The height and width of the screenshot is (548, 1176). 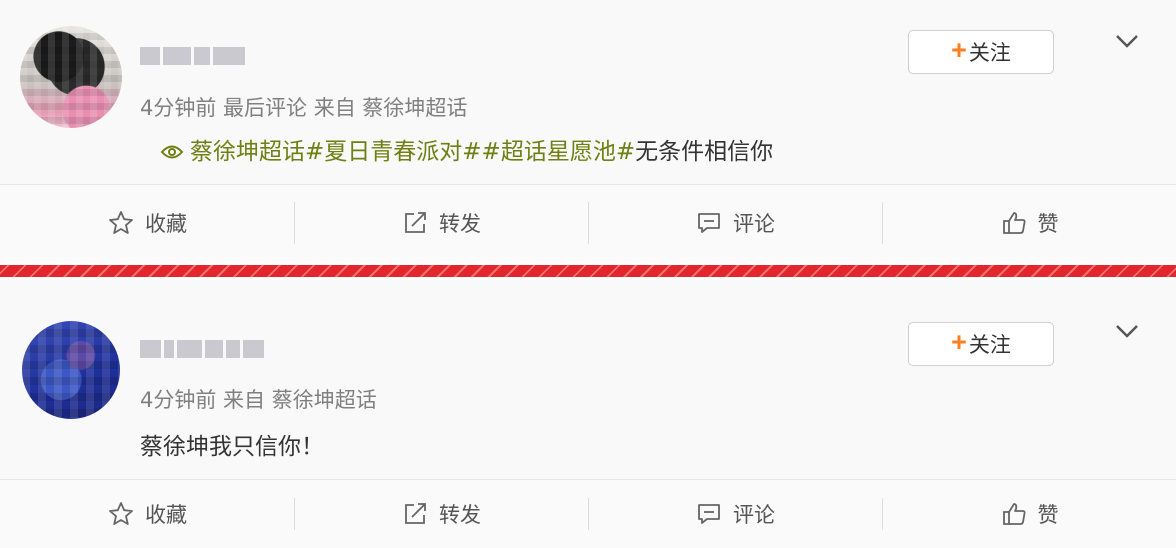 I want to click on post-text: 无条件相信你, so click(x=704, y=152).